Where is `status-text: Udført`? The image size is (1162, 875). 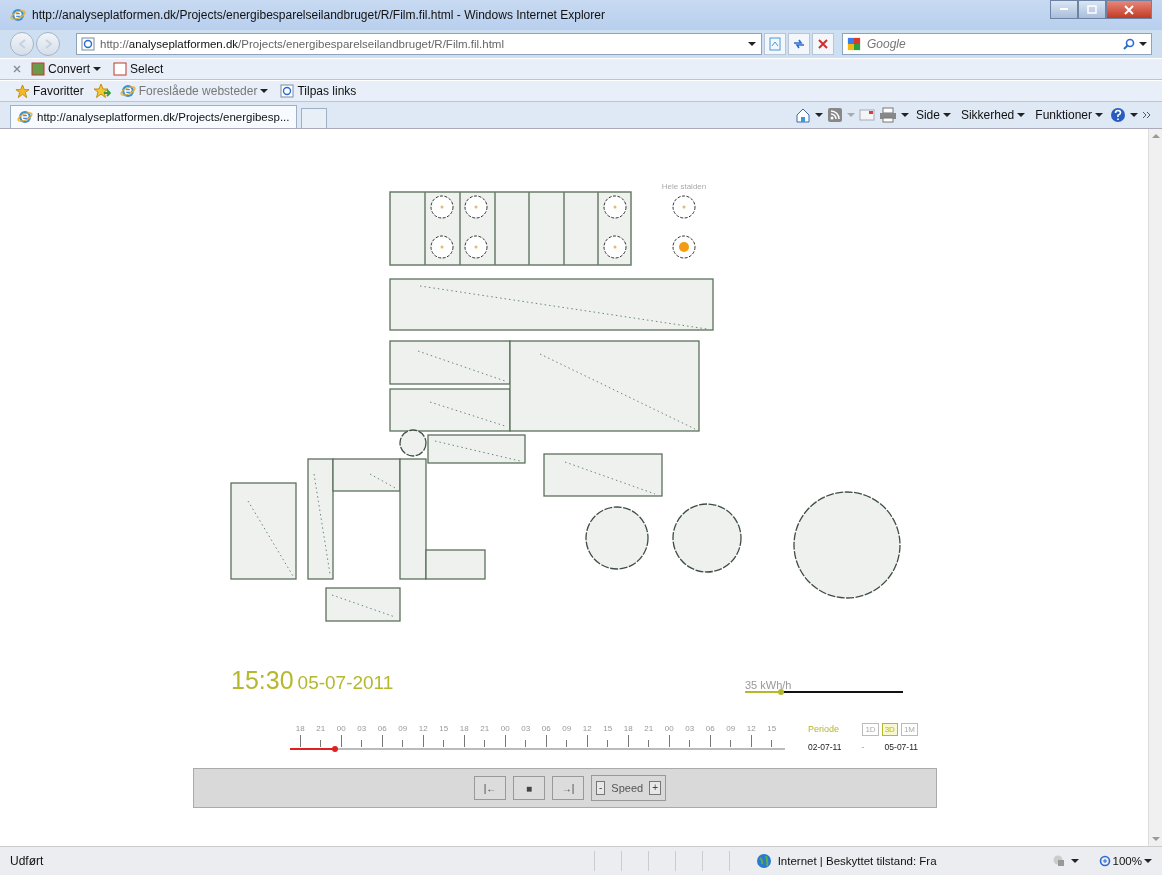
status-text: Udført is located at coordinates (27, 861).